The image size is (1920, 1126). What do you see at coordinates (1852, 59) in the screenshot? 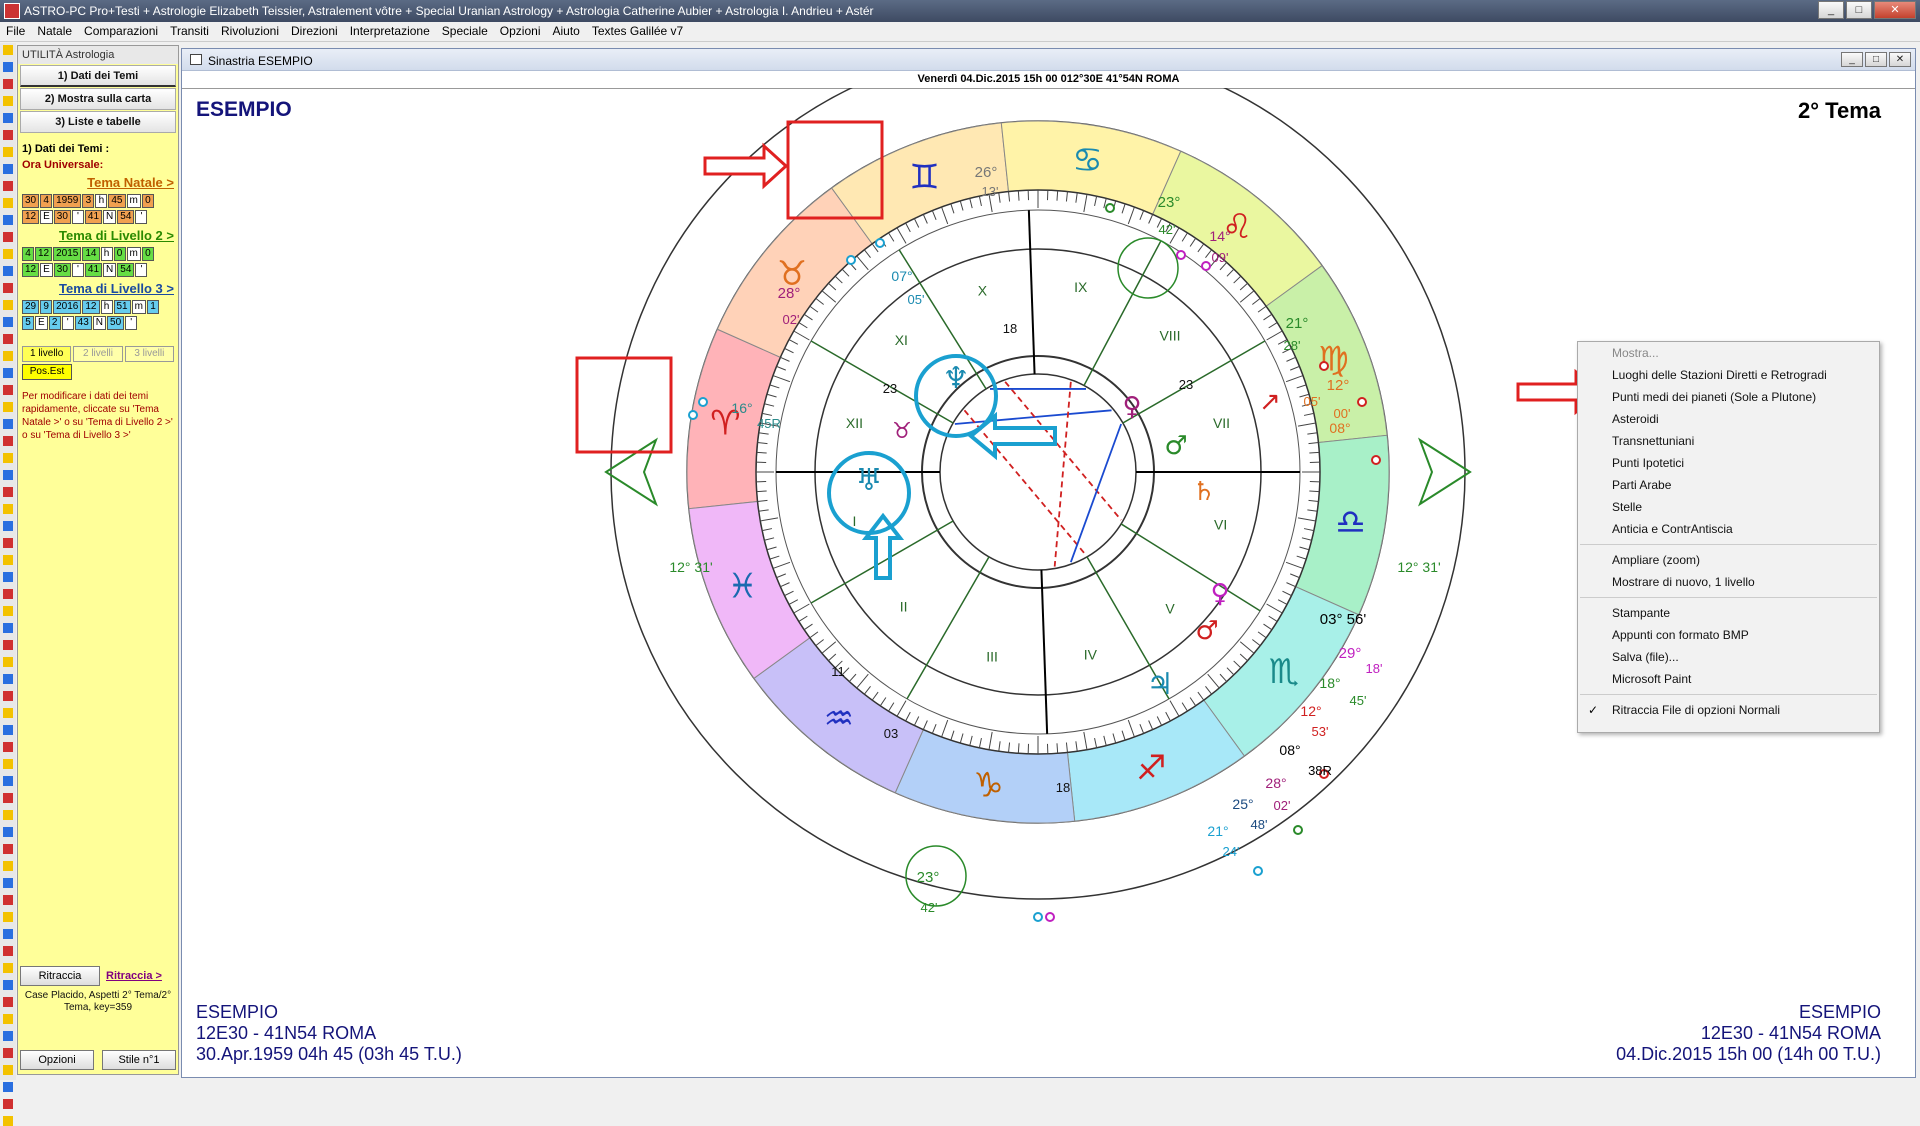
I see `child-minimize-button: _` at bounding box center [1852, 59].